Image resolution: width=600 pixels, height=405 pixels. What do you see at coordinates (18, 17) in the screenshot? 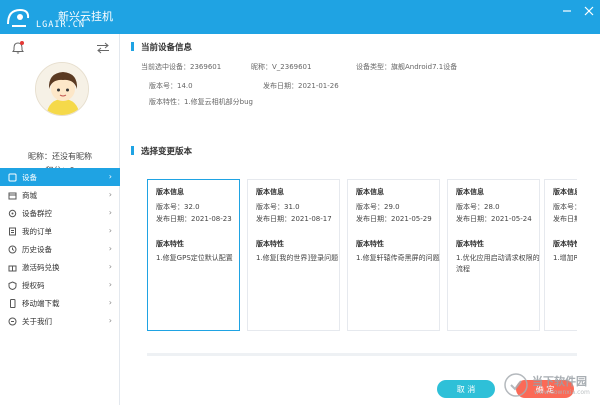
I see `app-logo-icon` at bounding box center [18, 17].